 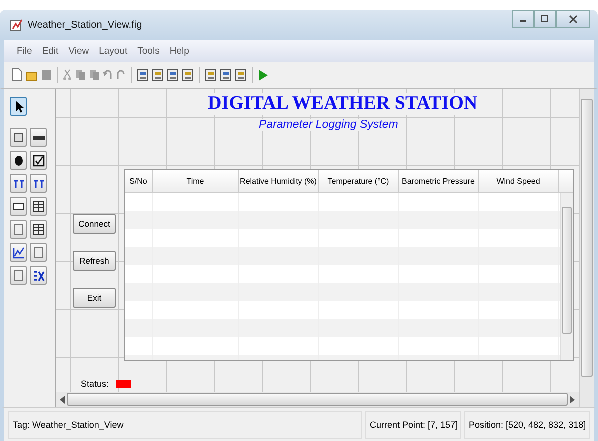 What do you see at coordinates (113, 51) in the screenshot?
I see `menu-item: Layout` at bounding box center [113, 51].